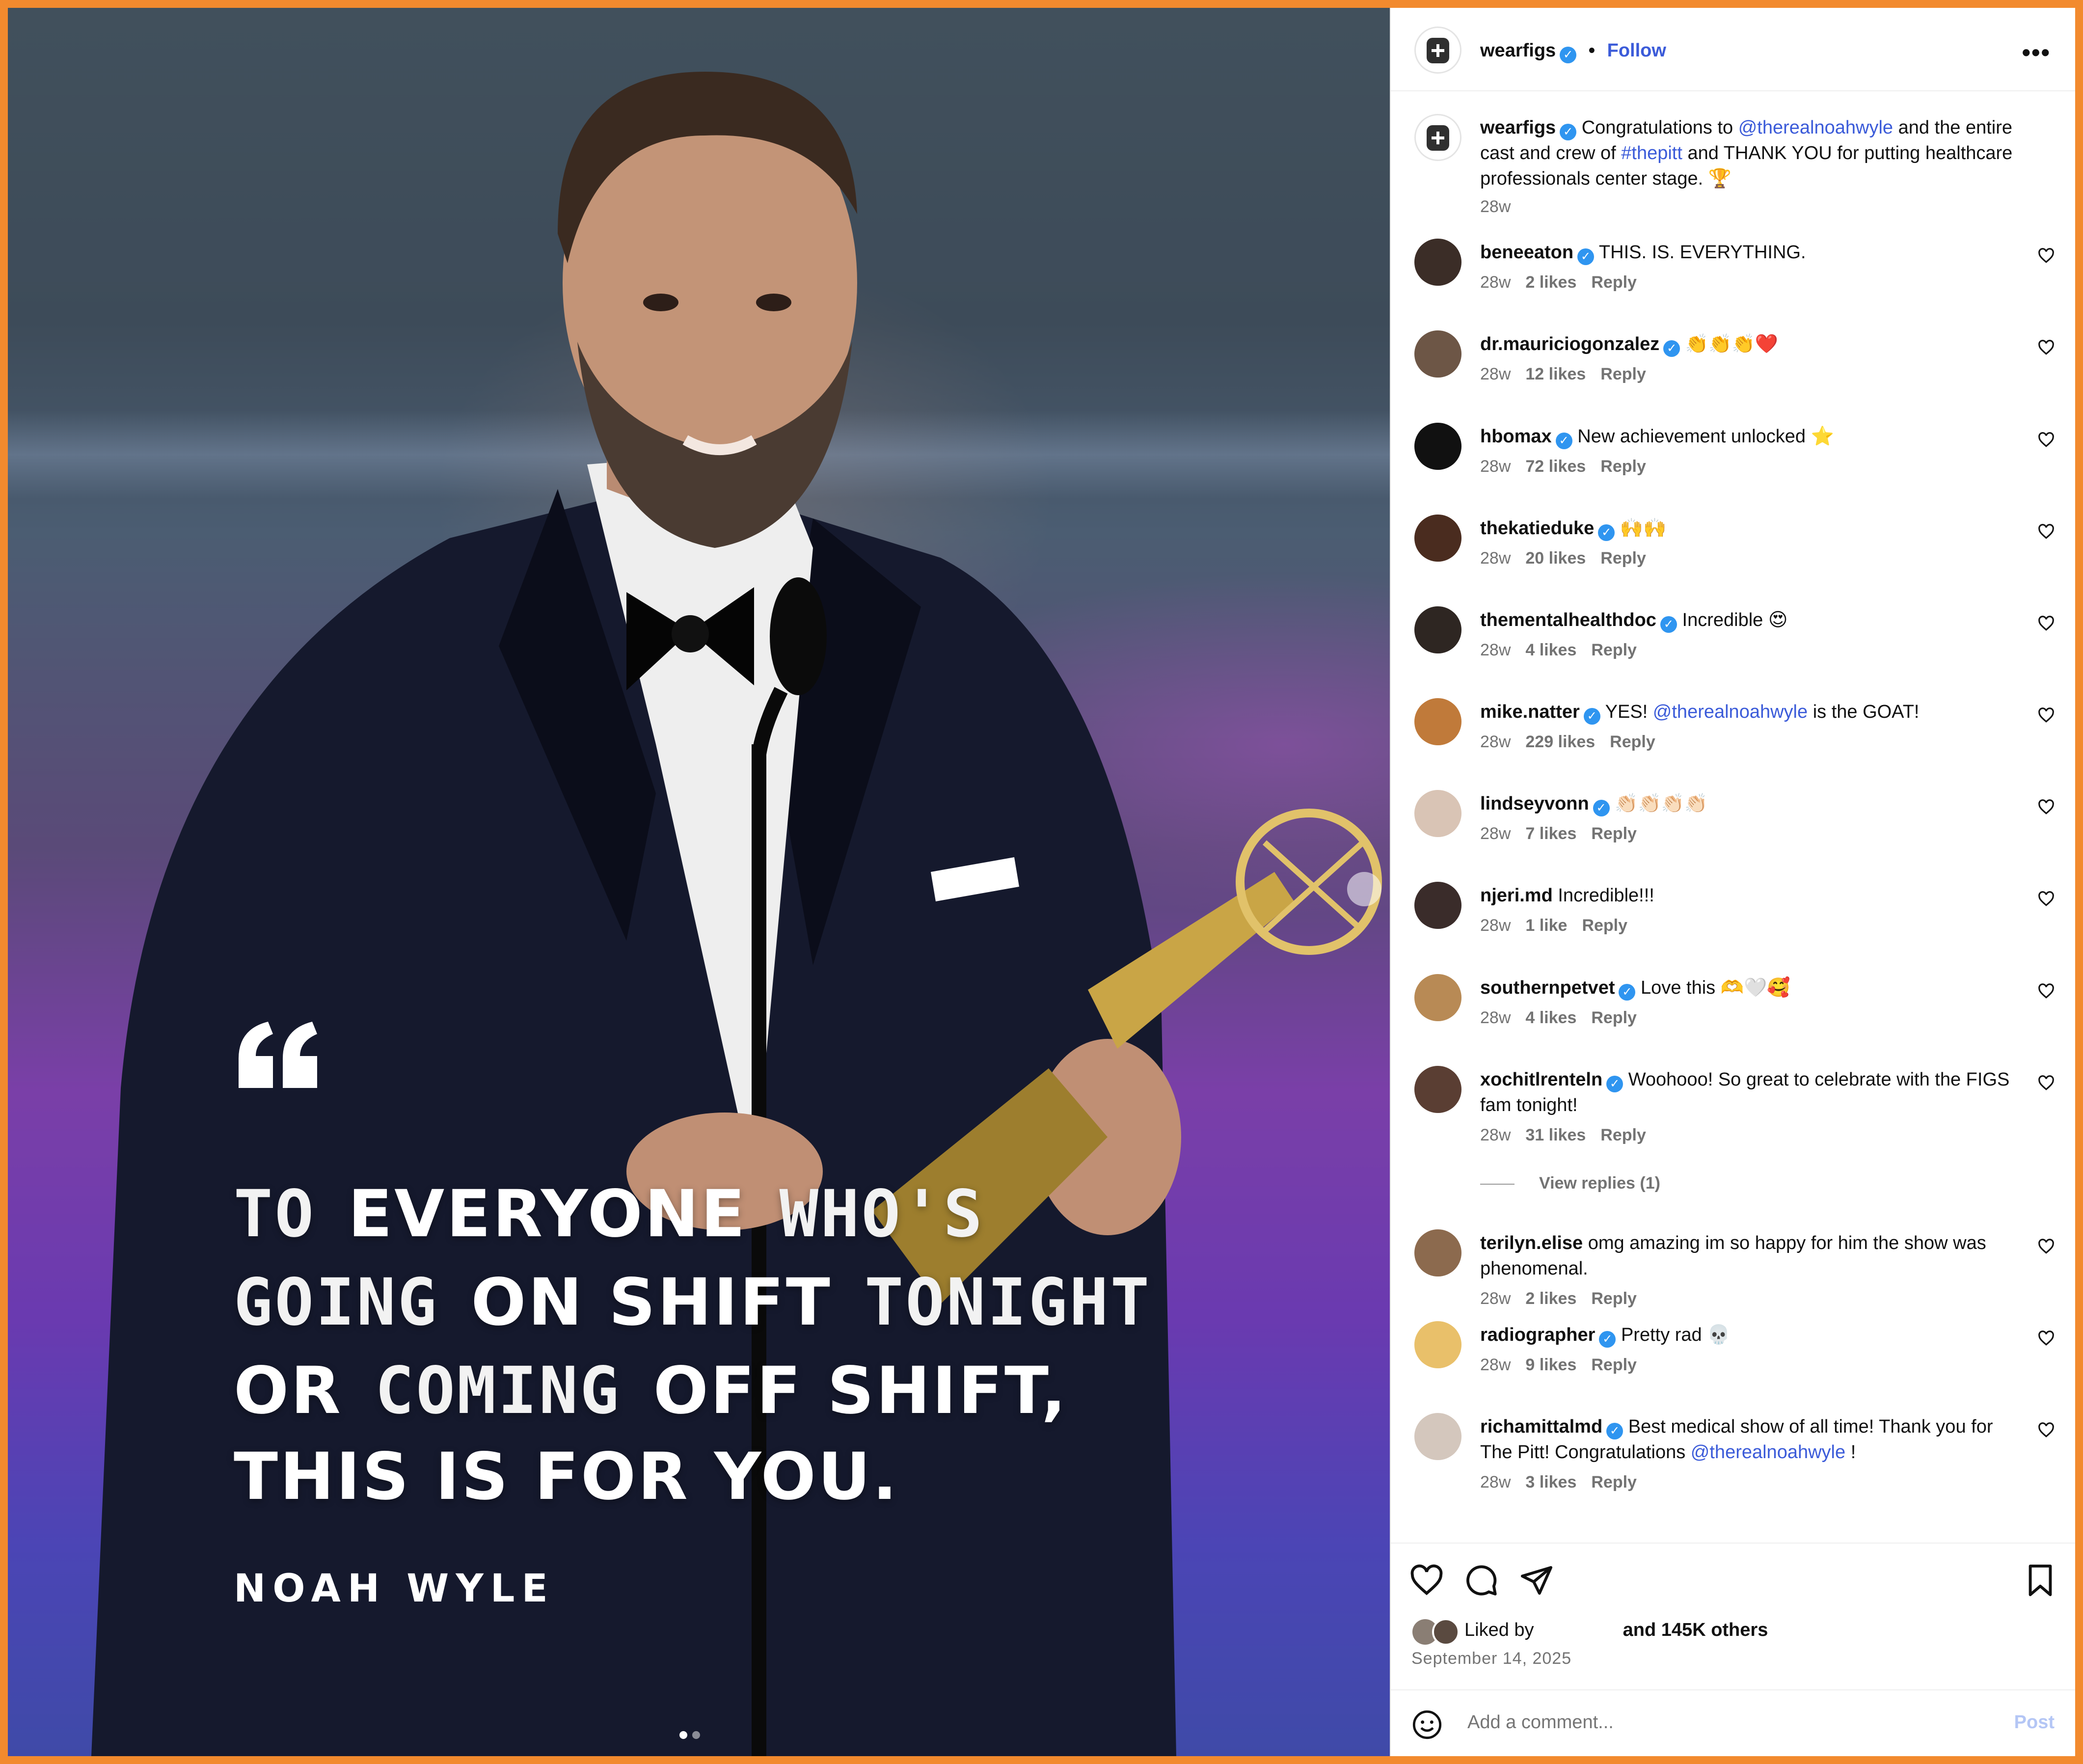  Describe the element at coordinates (1547, 987) in the screenshot. I see `commenter-username: southernpetvet` at that location.